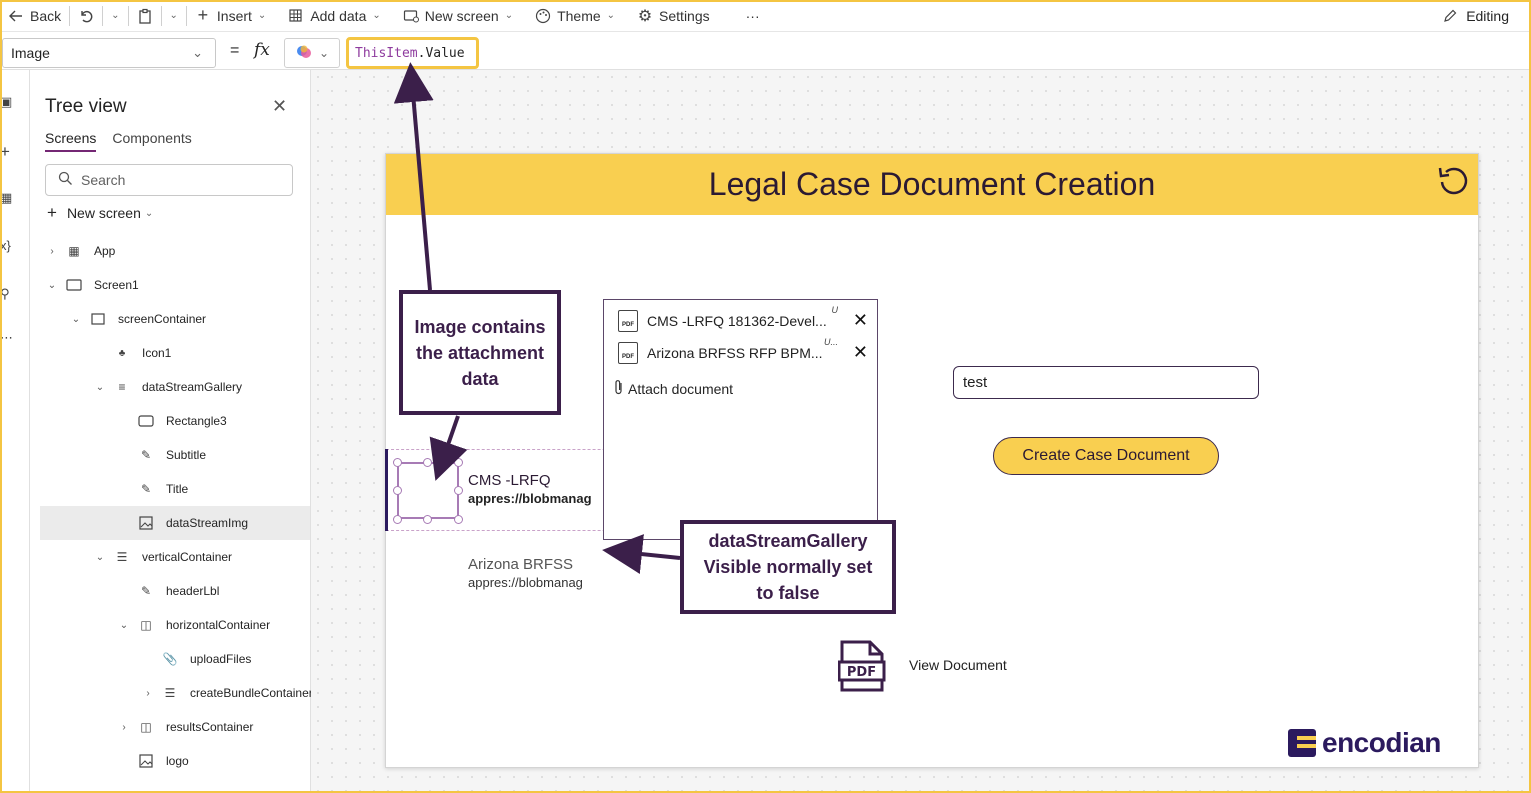 The image size is (1531, 793). I want to click on tree-node-subtitle: ✎ Subtitle, so click(175, 455).